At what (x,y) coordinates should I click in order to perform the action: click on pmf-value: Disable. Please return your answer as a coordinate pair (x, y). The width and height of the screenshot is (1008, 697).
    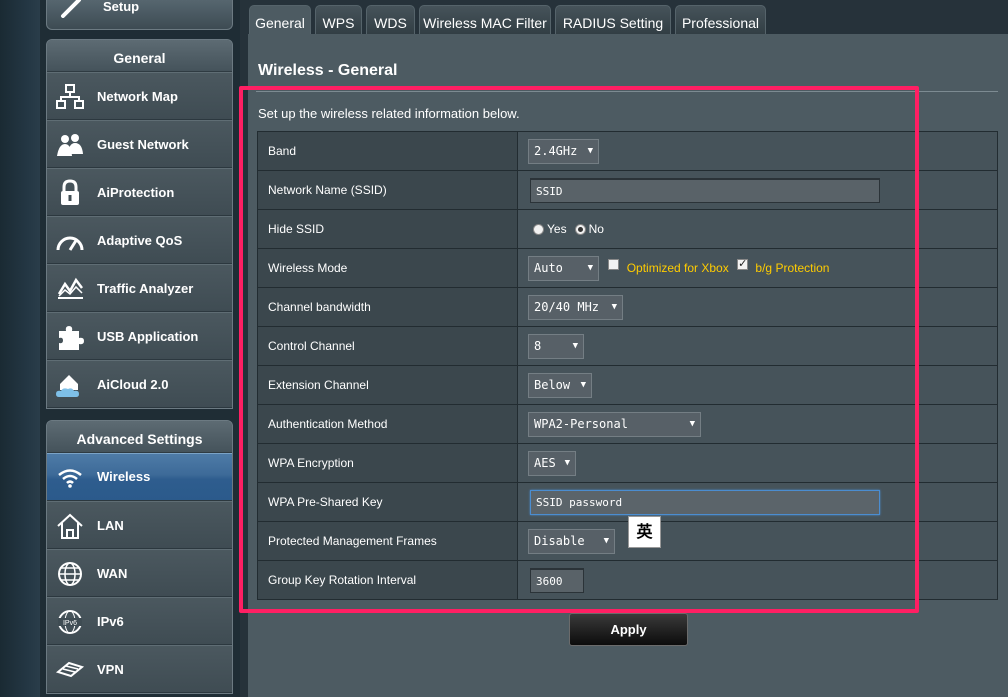
    Looking at the image, I should click on (559, 540).